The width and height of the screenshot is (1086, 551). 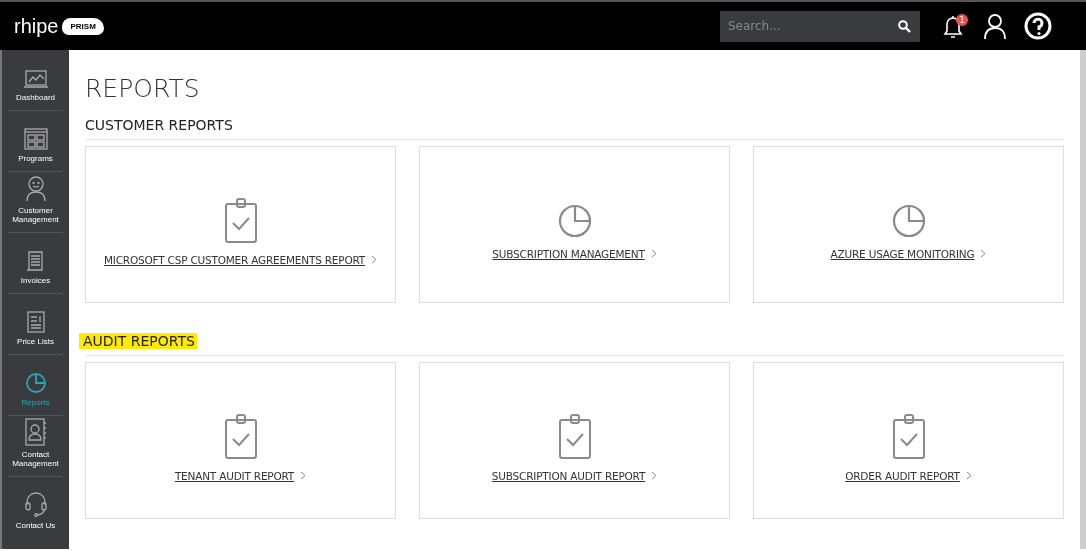 What do you see at coordinates (36, 26) in the screenshot?
I see `logo: rhipe` at bounding box center [36, 26].